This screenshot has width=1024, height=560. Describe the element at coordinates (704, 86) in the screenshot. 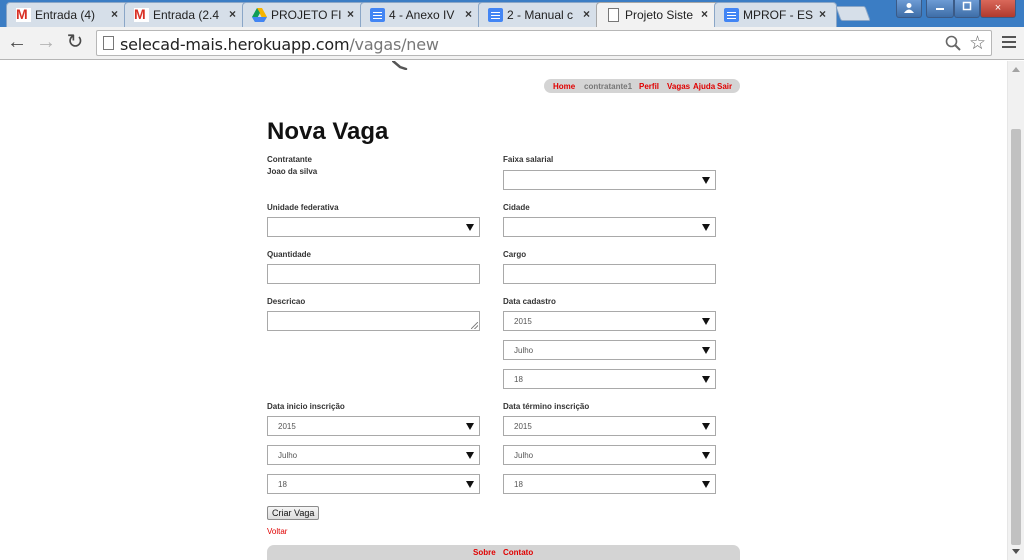

I see `nav-ajuda-link: Ajuda` at that location.